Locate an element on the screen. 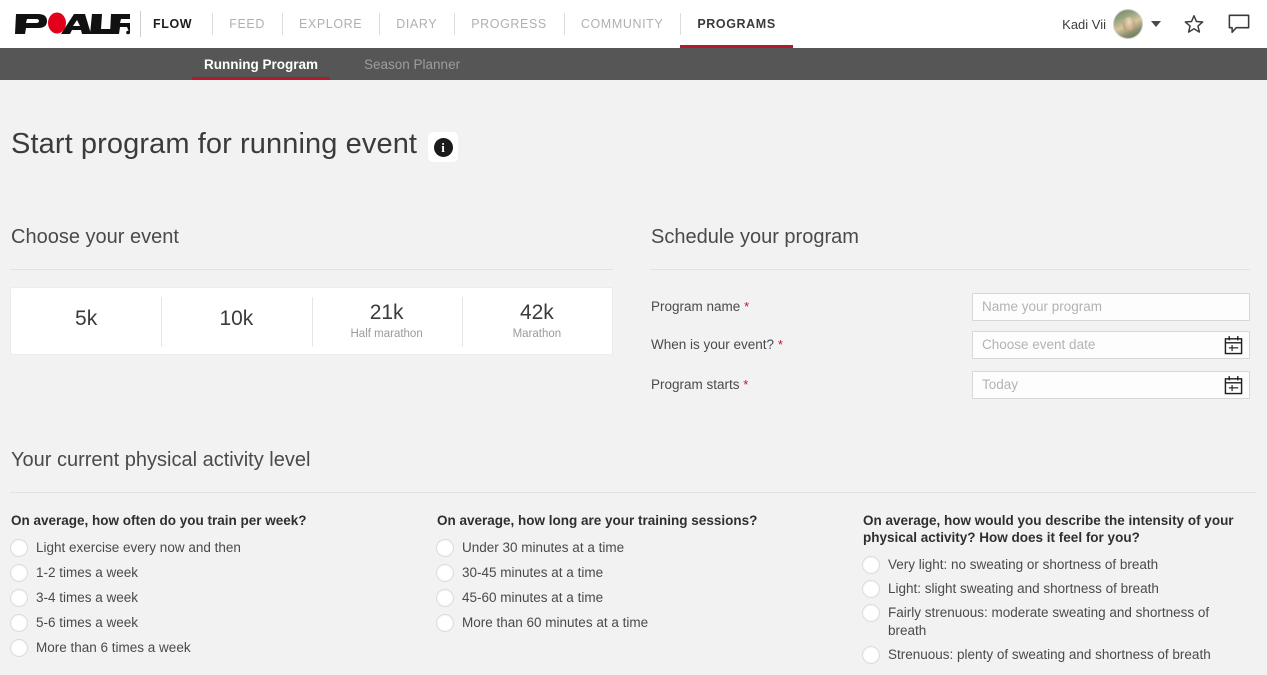 The width and height of the screenshot is (1267, 675). info-icon: i is located at coordinates (443, 147).